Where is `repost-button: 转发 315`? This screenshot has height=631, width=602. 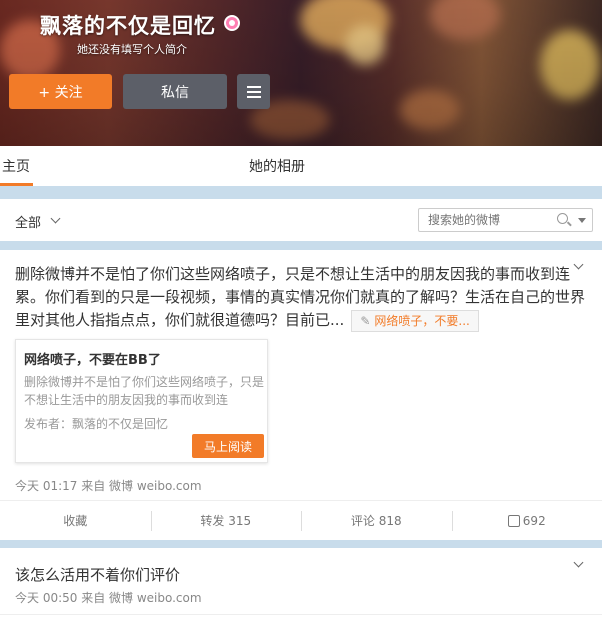 repost-button: 转发 315 is located at coordinates (226, 520).